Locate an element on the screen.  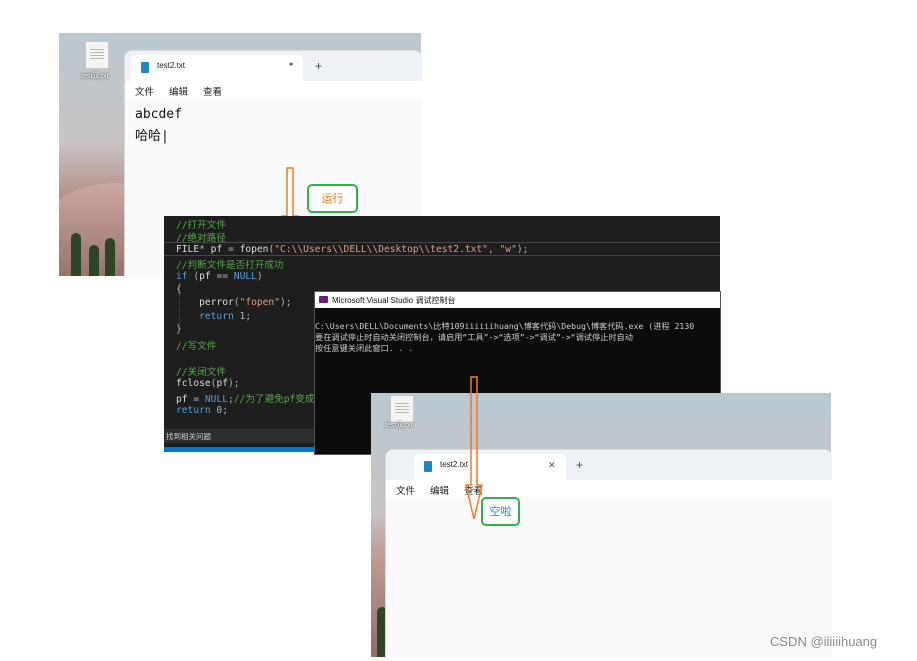
code-token: if is located at coordinates (182, 276).